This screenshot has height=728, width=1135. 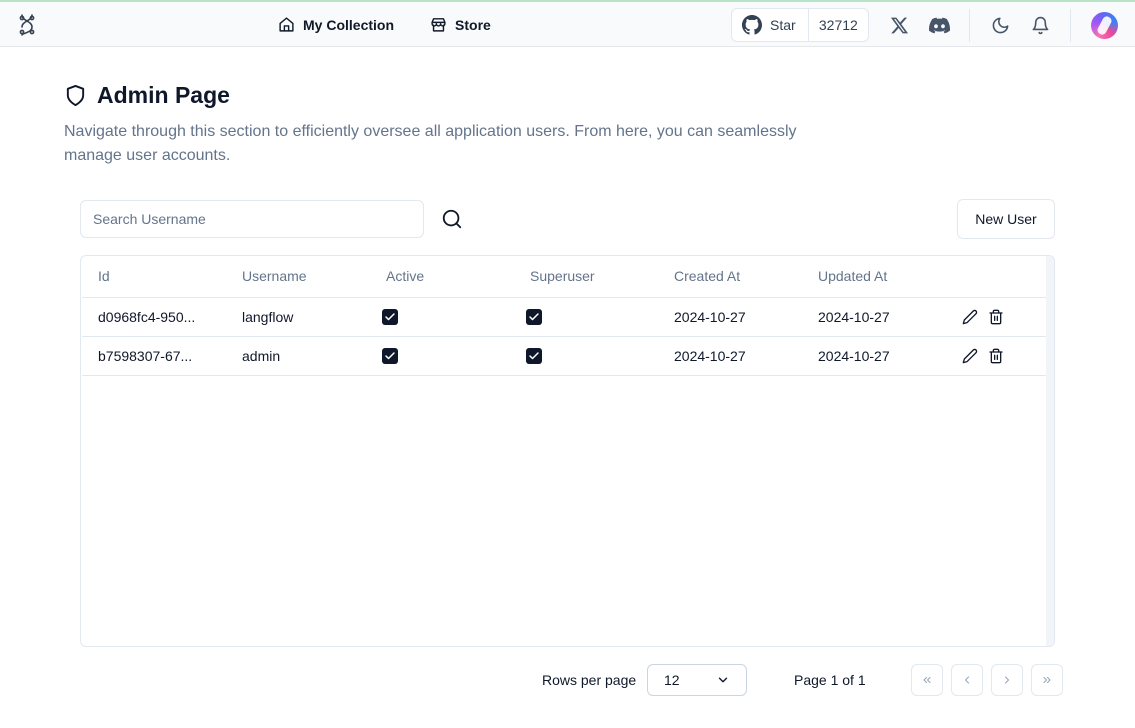 I want to click on github-star-label: Star, so click(x=783, y=25).